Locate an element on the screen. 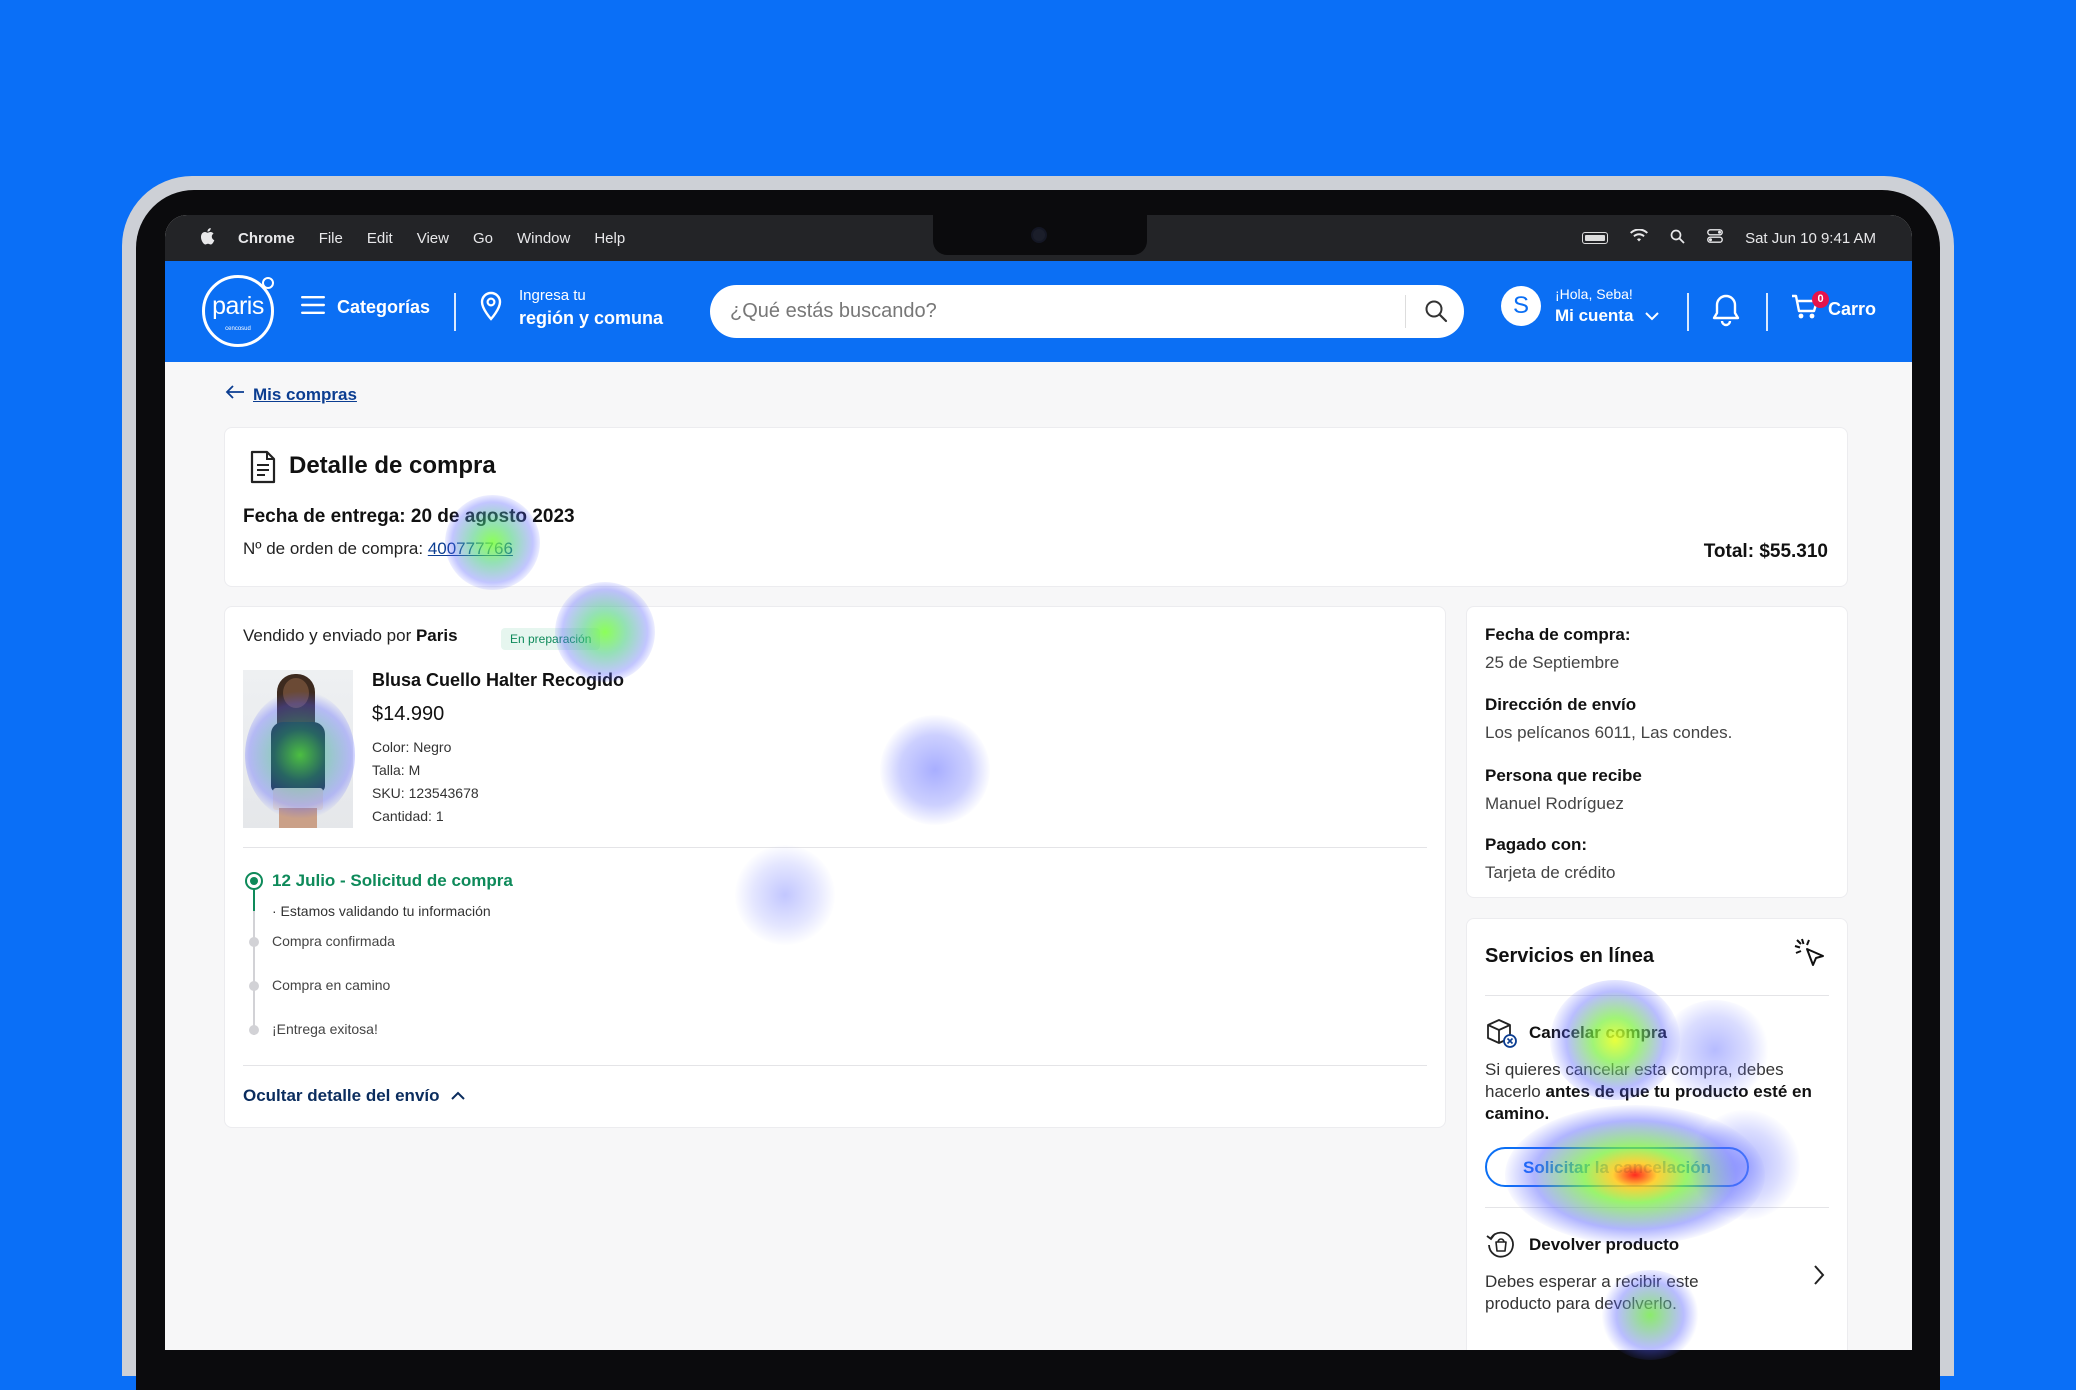 This screenshot has width=2076, height=1390. order-number-row: Nº de orden de compra: 400777766 is located at coordinates (378, 549).